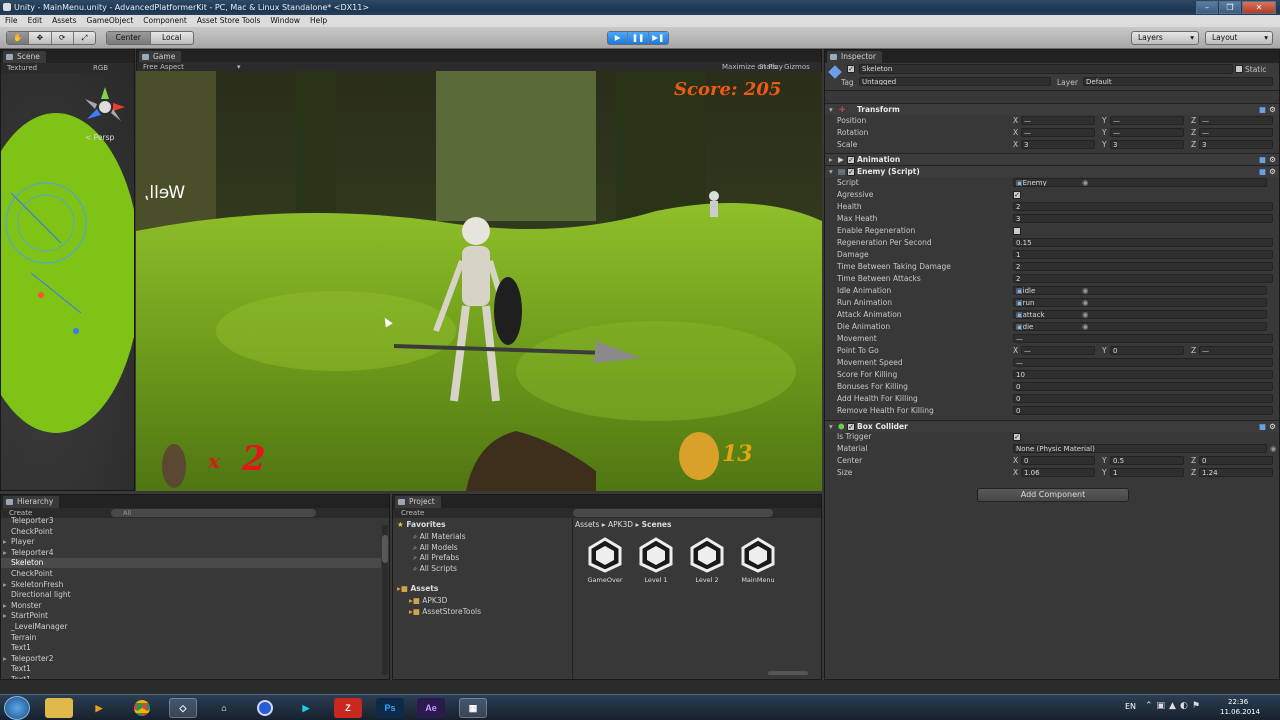  I want to click on close-icon: ✕, so click(1259, 7).